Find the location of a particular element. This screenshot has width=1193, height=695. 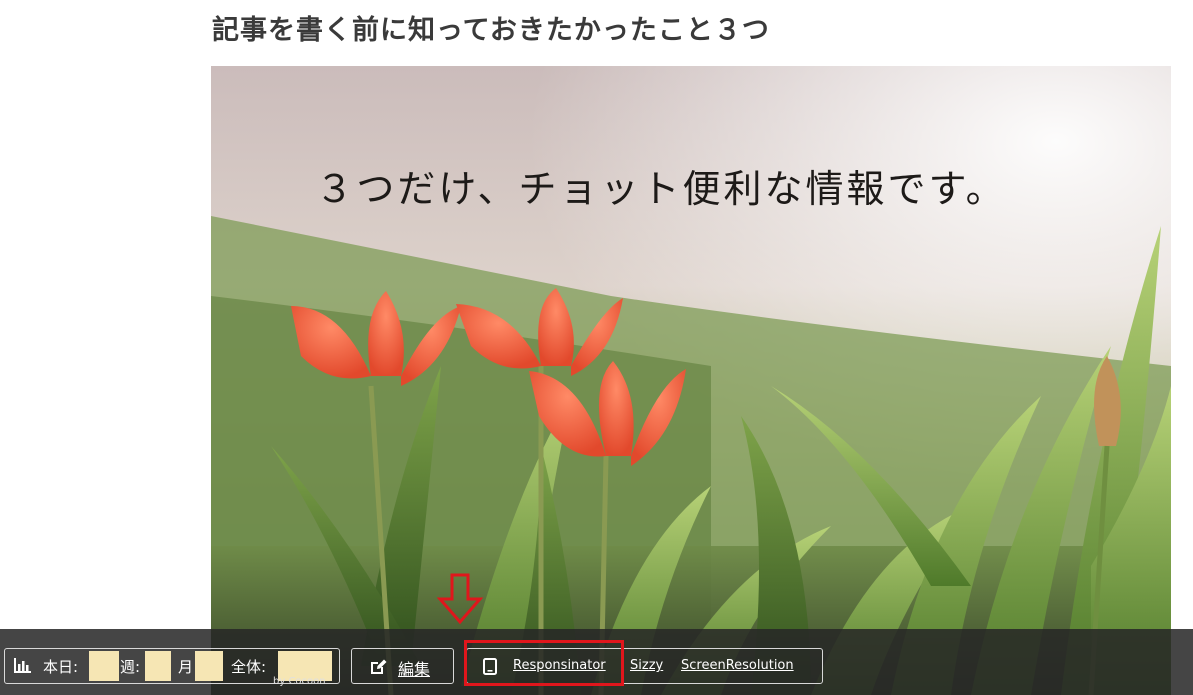

bar-chart-icon is located at coordinates (22, 665).